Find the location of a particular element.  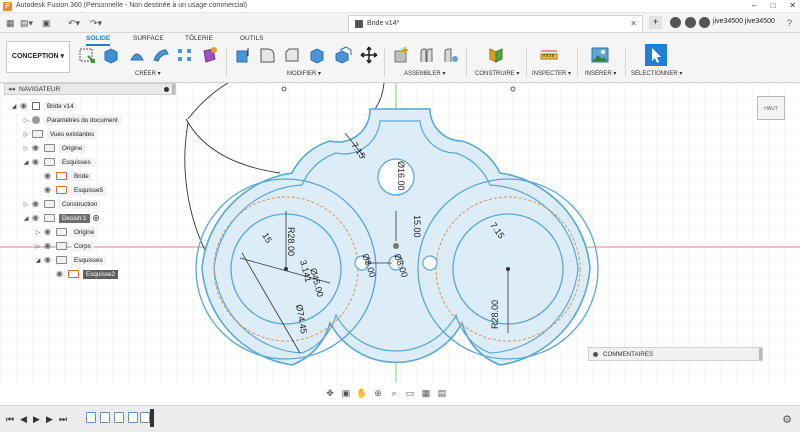

pattern-icon is located at coordinates (185, 55).